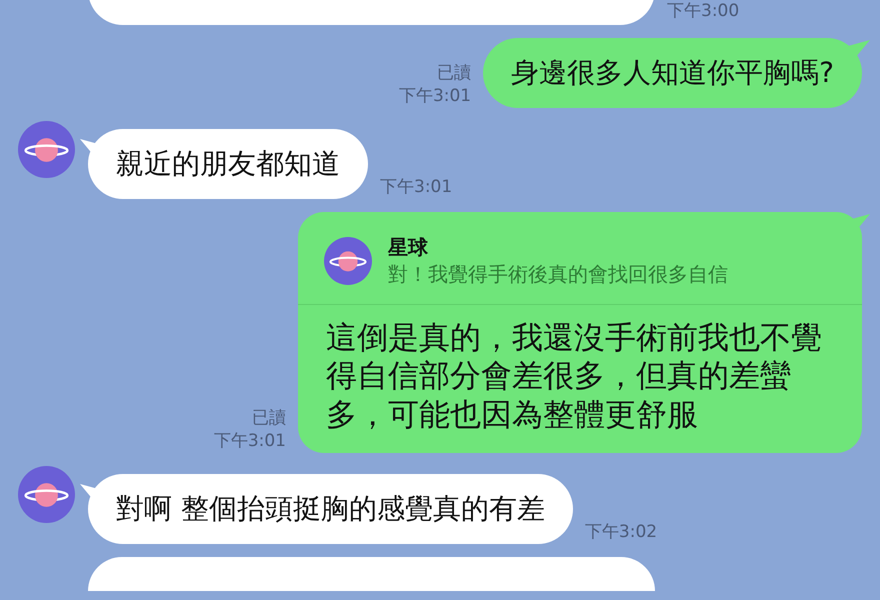 The height and width of the screenshot is (600, 880). I want to click on timestamp: 下午3:02, so click(621, 532).